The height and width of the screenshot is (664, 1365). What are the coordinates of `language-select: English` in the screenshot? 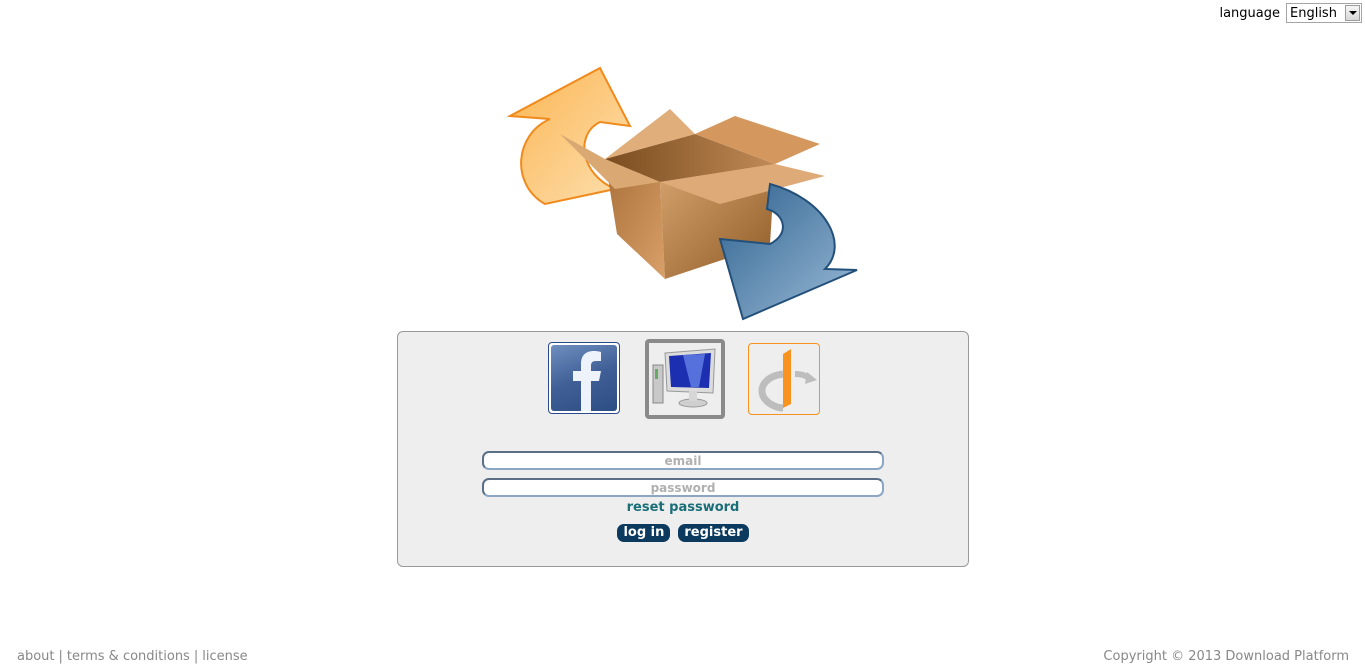 It's located at (1324, 13).